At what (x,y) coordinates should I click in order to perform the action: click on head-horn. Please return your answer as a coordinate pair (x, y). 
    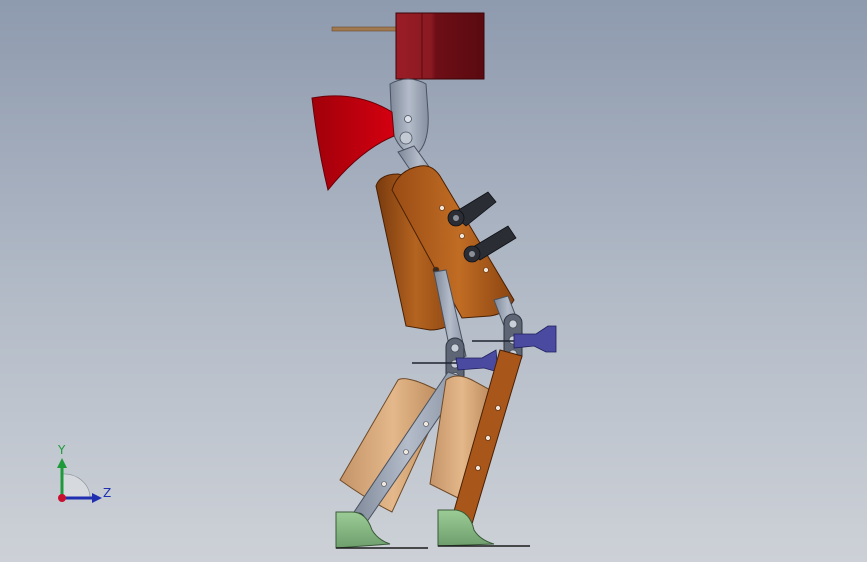
    Looking at the image, I should click on (353, 143).